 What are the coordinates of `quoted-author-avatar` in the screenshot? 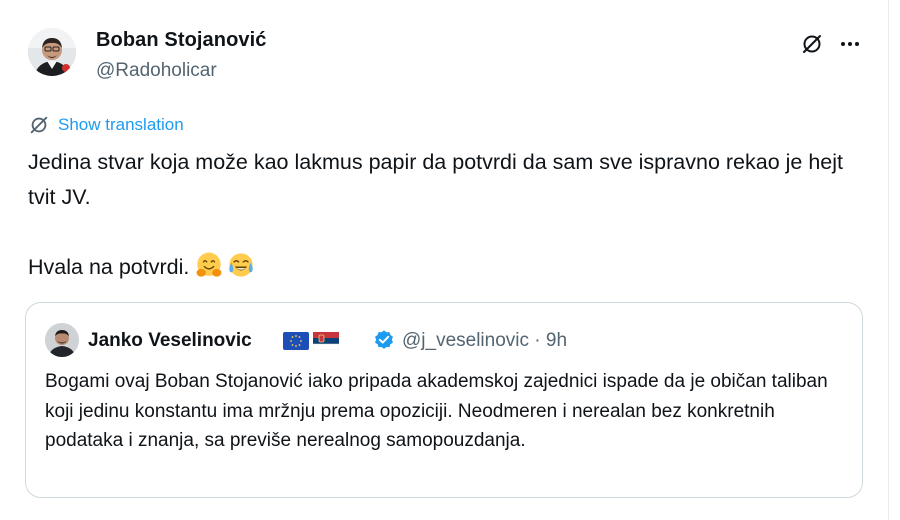 It's located at (62, 340).